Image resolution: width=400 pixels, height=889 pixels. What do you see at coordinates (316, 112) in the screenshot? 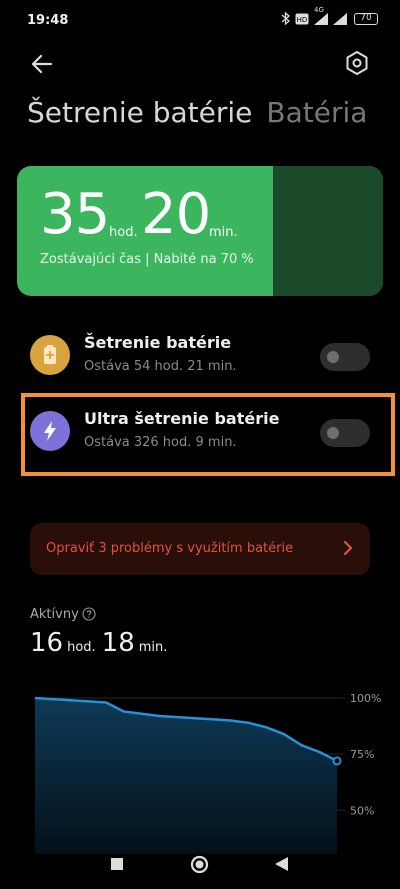
I see `tab-battery: Batéria` at bounding box center [316, 112].